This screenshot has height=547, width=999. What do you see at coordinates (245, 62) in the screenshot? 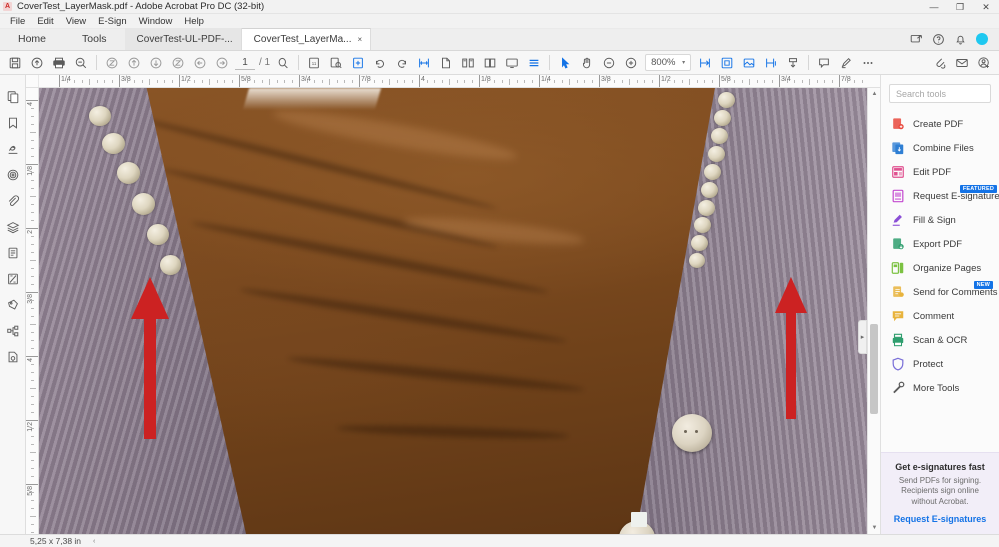
I see `page-number-input` at bounding box center [245, 62].